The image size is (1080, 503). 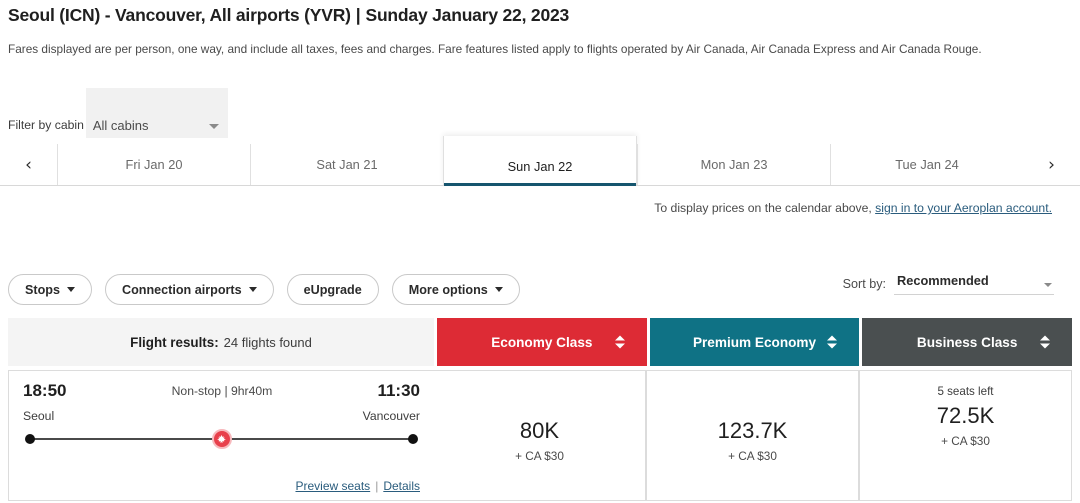 I want to click on sort-select: Recommended, so click(x=974, y=283).